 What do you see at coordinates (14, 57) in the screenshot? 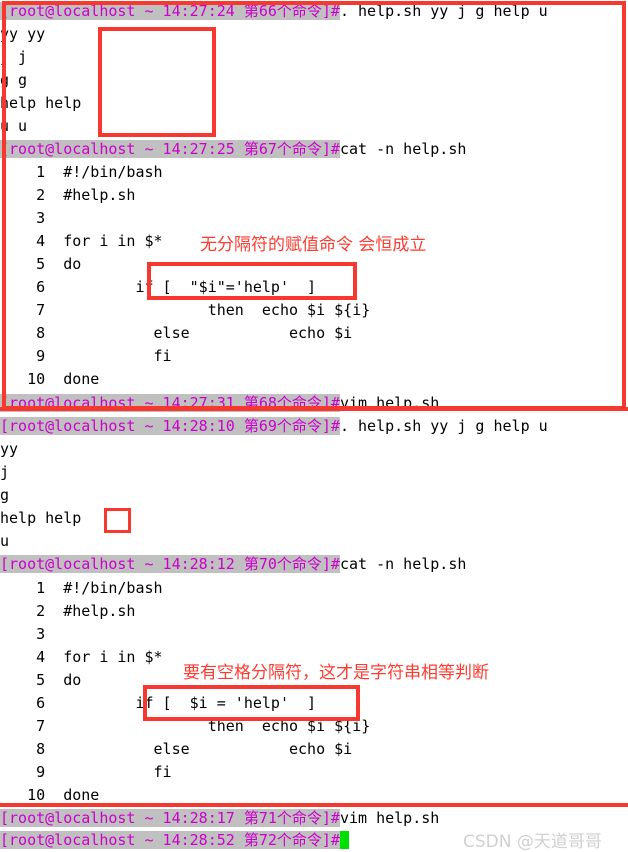
I see `terminal-output-line: j j` at bounding box center [14, 57].